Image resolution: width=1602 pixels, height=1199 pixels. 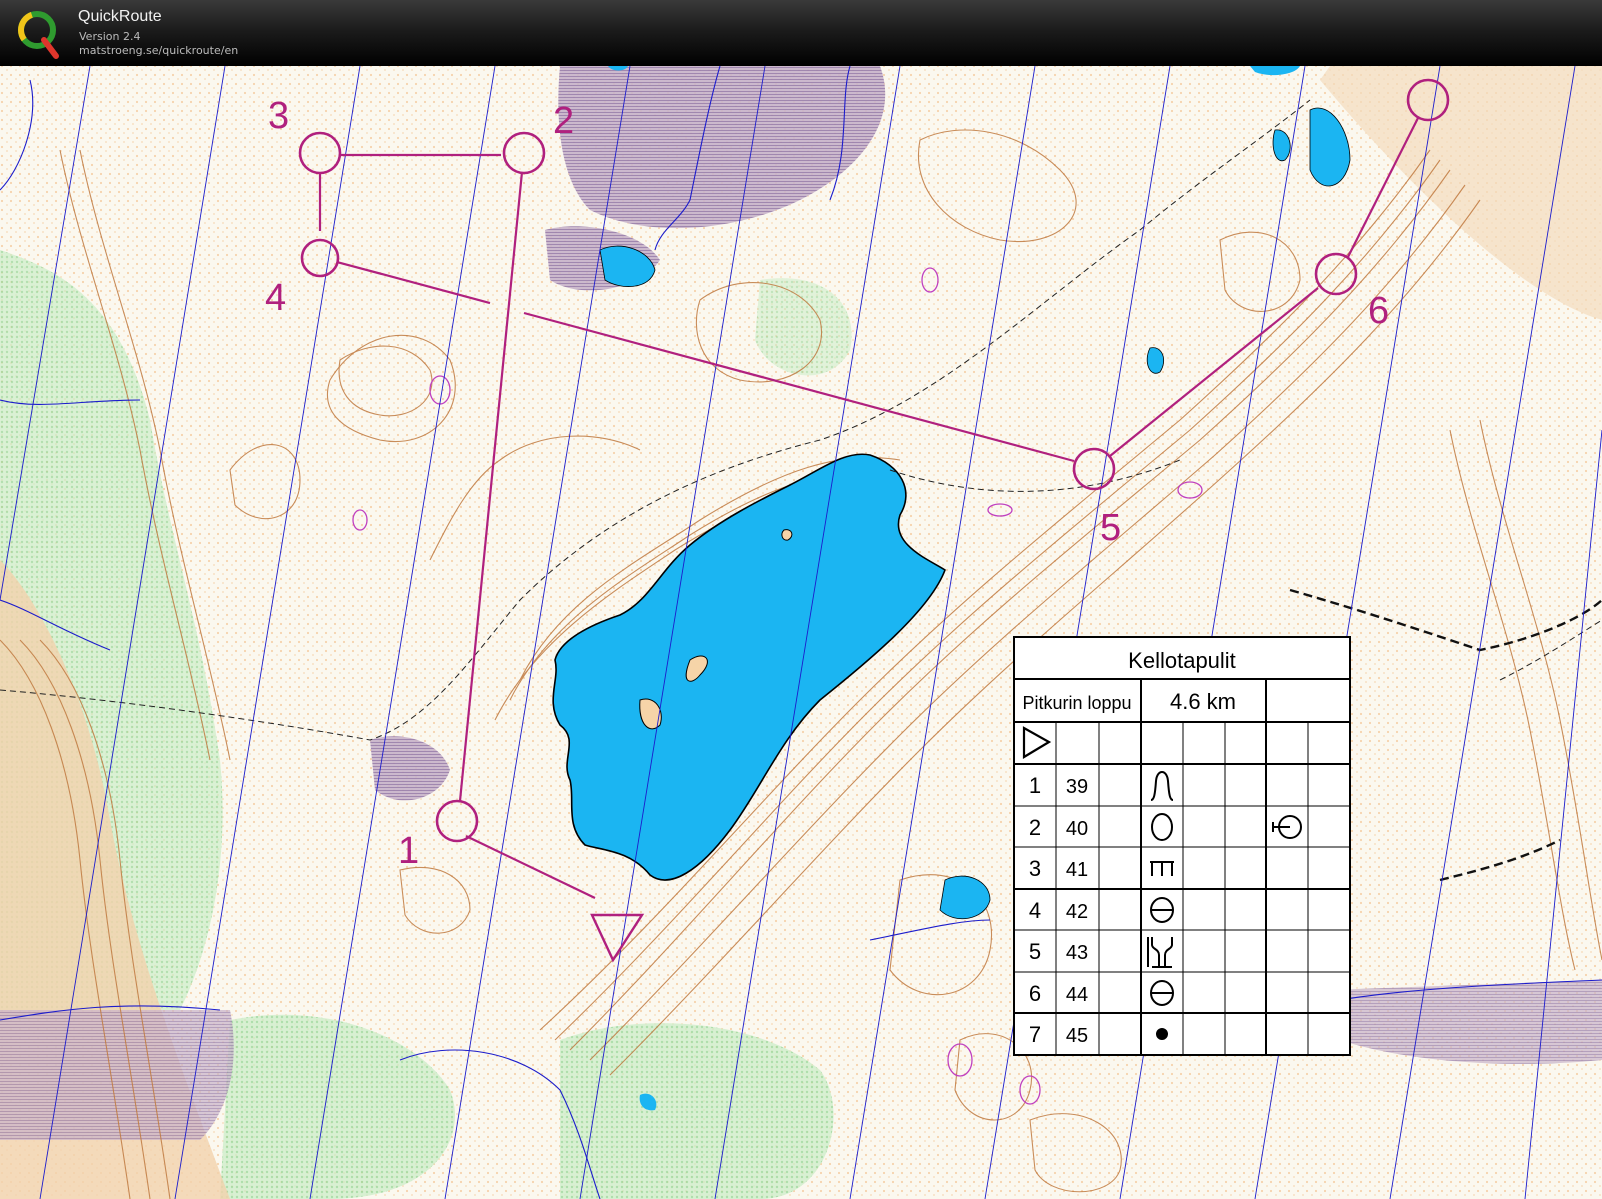 I want to click on row-number: 4, so click(x=1035, y=910).